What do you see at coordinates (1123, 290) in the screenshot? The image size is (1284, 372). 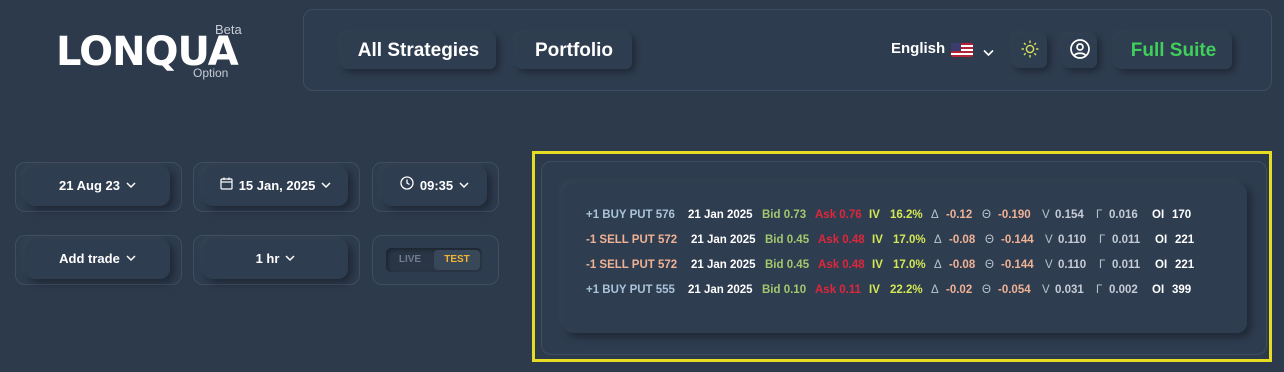 I see `trade-gamma: 0.002` at bounding box center [1123, 290].